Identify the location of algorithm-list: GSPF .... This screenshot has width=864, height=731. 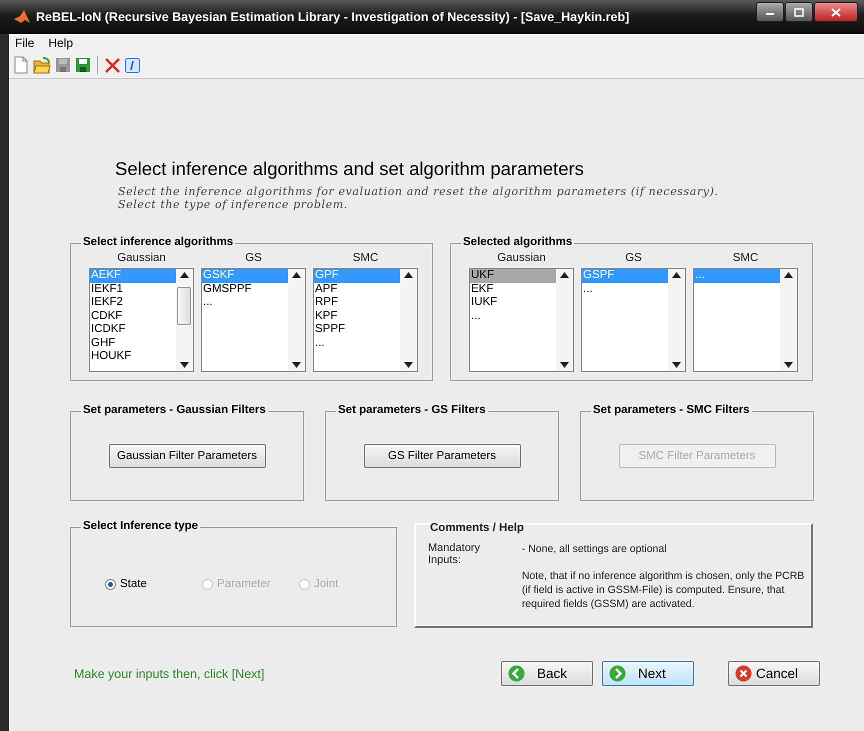
(633, 320).